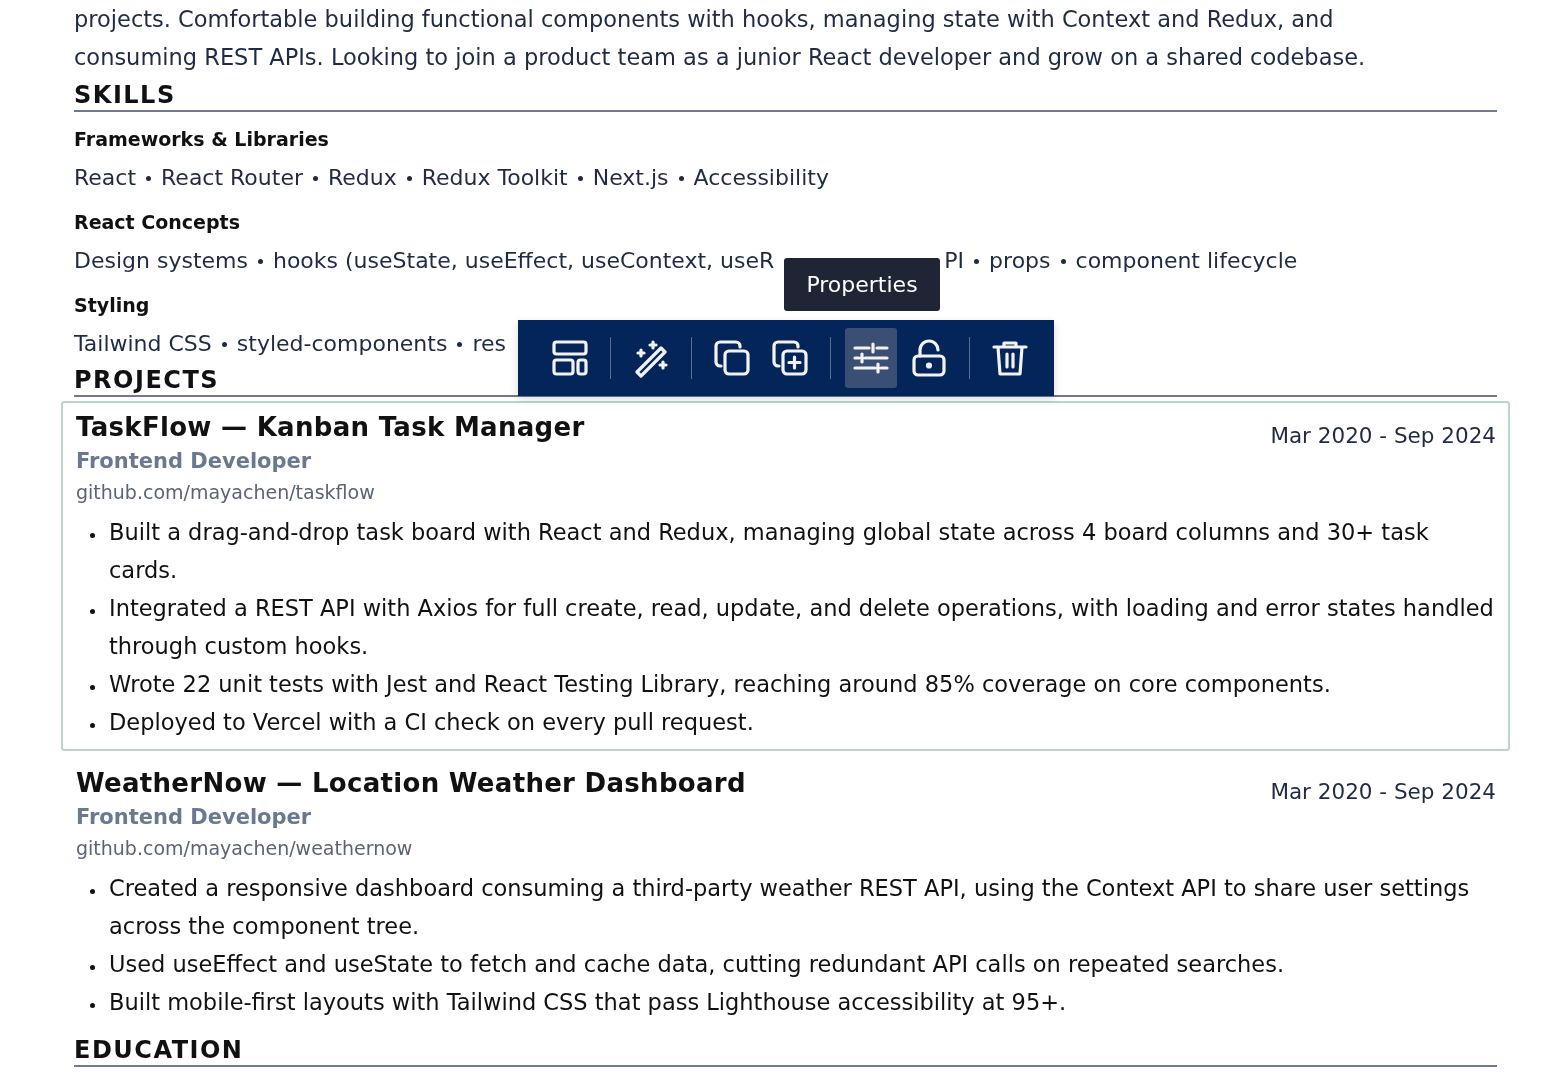 The width and height of the screenshot is (1554, 1084). I want to click on tooltip: Properties, so click(862, 284).